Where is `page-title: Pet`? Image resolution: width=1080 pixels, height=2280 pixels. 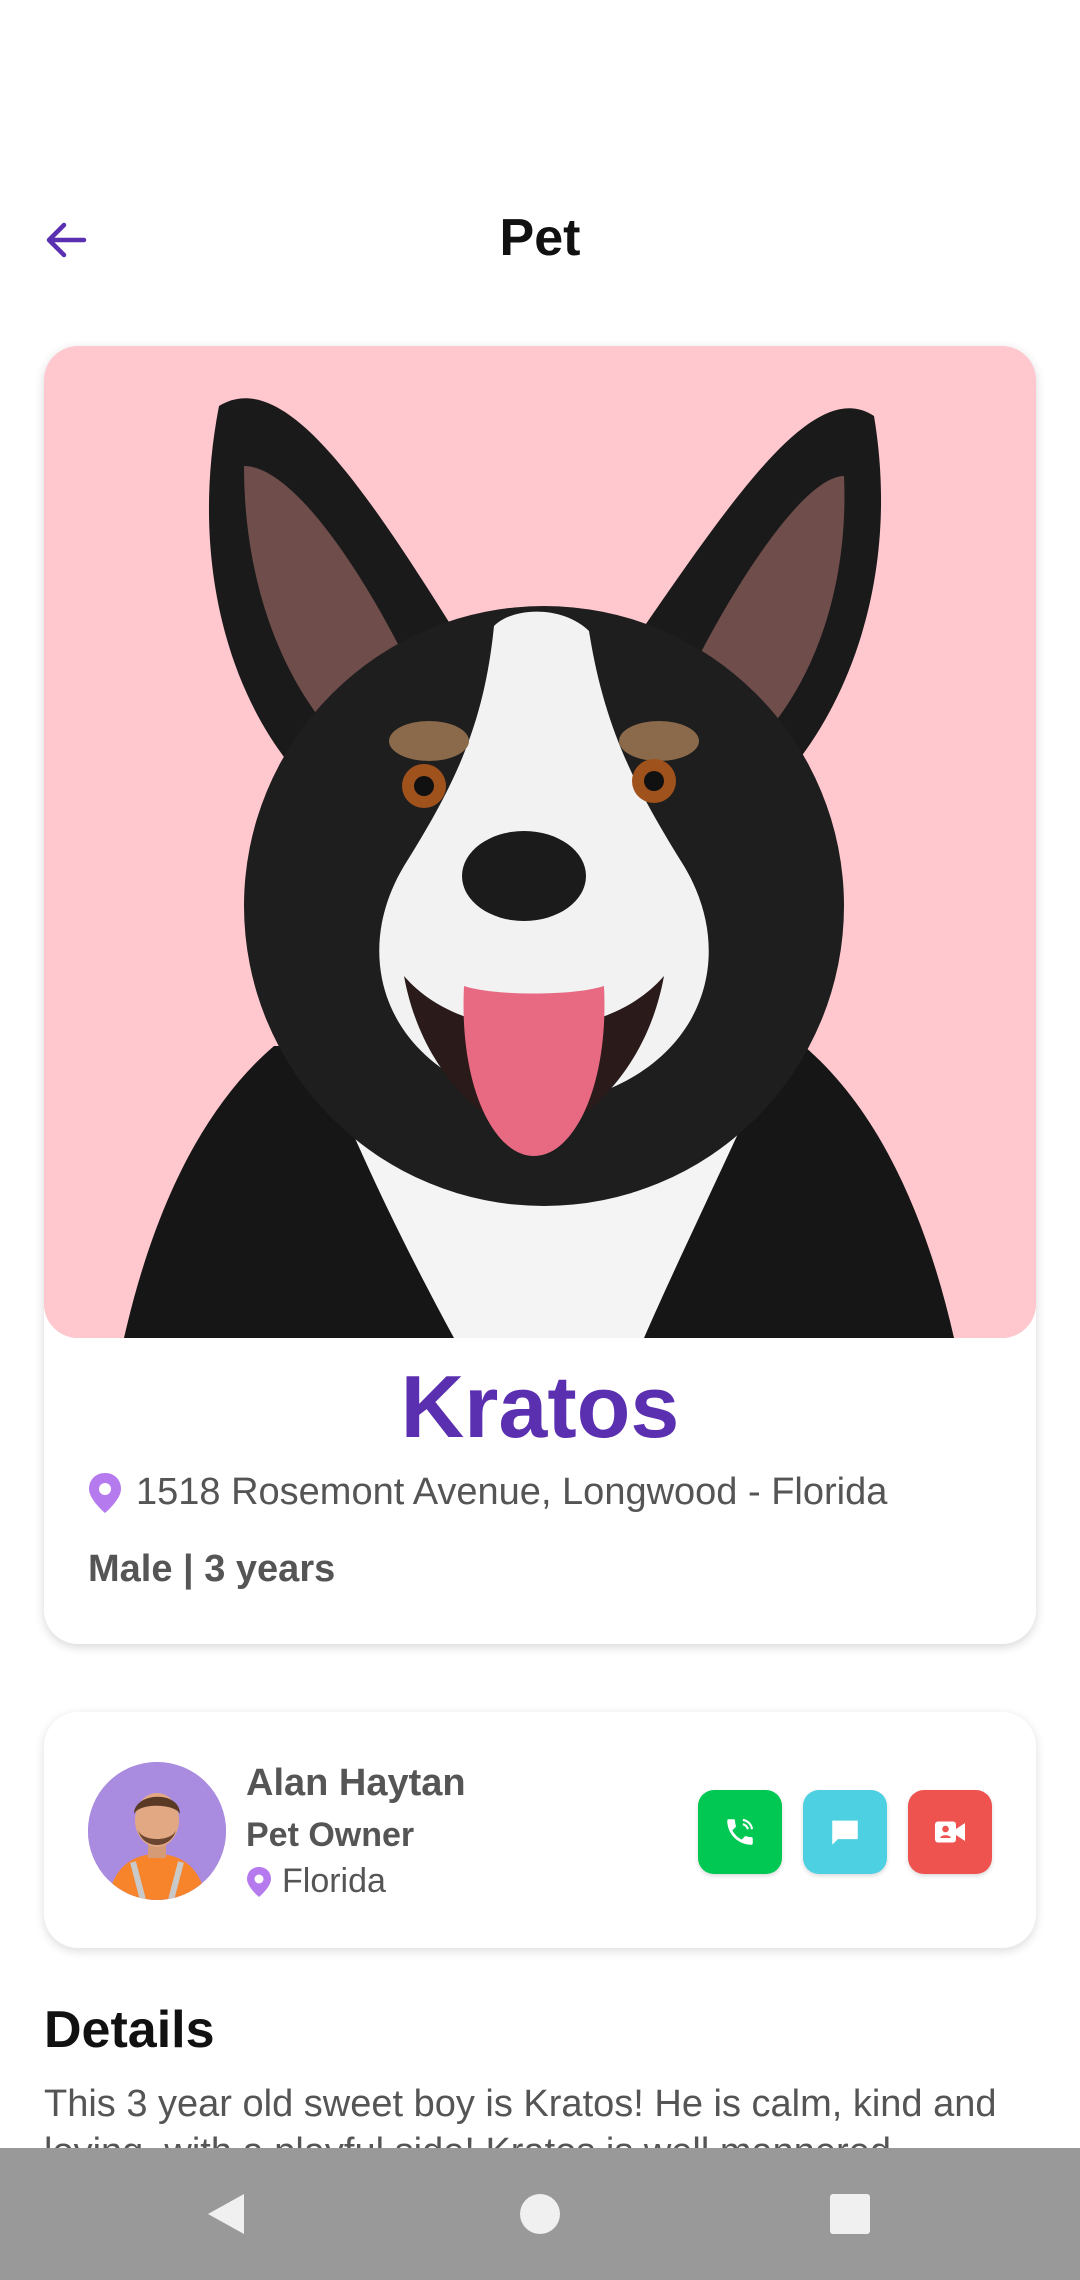
page-title: Pet is located at coordinates (540, 238).